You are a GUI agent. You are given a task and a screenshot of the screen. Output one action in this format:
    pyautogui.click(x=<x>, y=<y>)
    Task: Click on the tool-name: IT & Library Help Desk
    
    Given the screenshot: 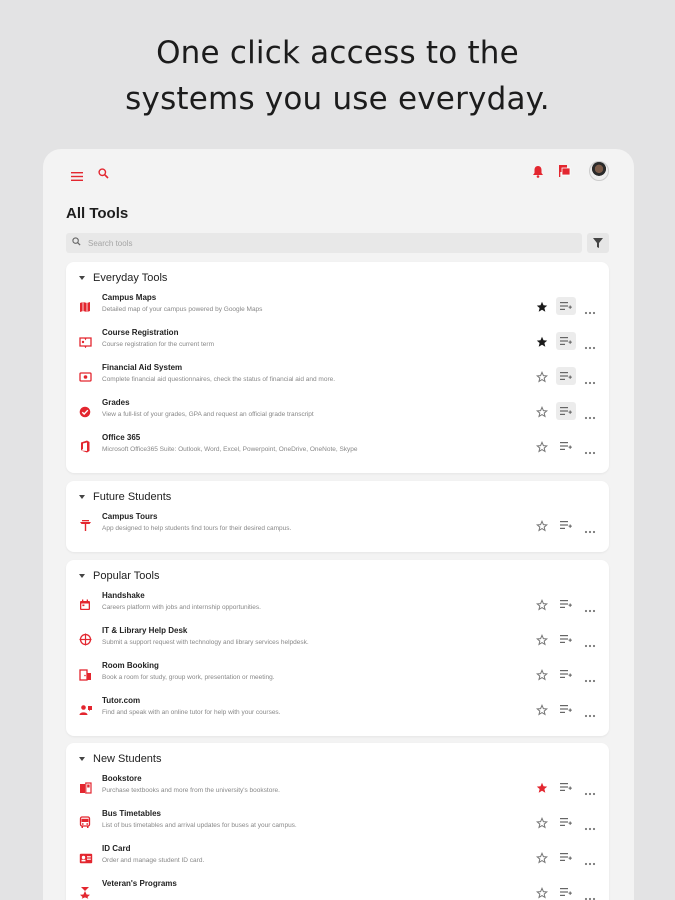 What is the action you would take?
    pyautogui.click(x=145, y=630)
    